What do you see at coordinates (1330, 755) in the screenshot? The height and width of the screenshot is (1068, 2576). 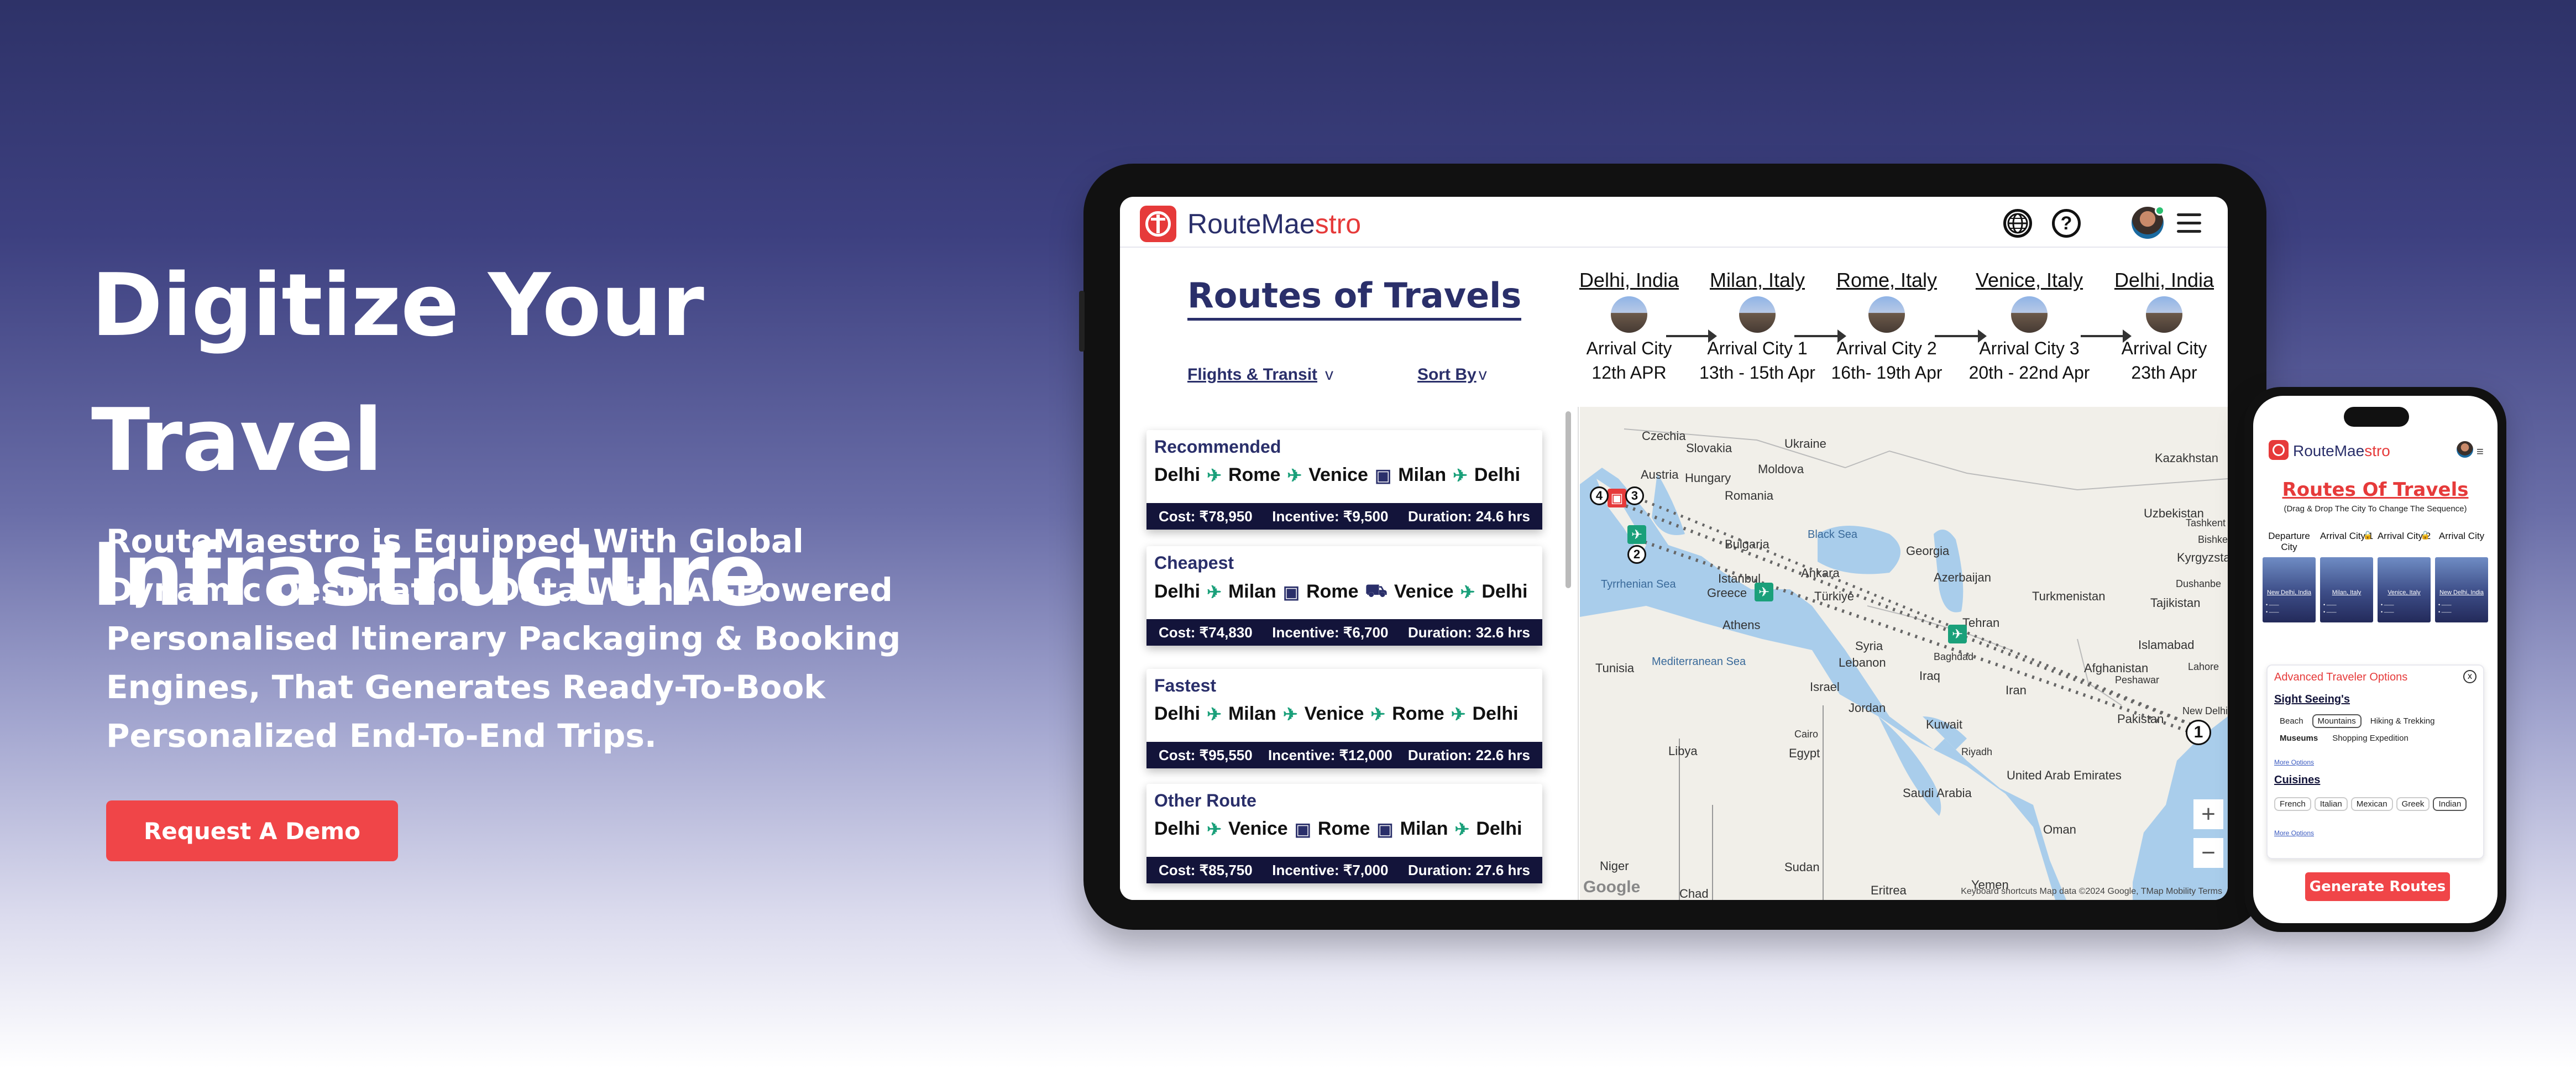 I see `route-incentive: Incentive: ₹12,000` at bounding box center [1330, 755].